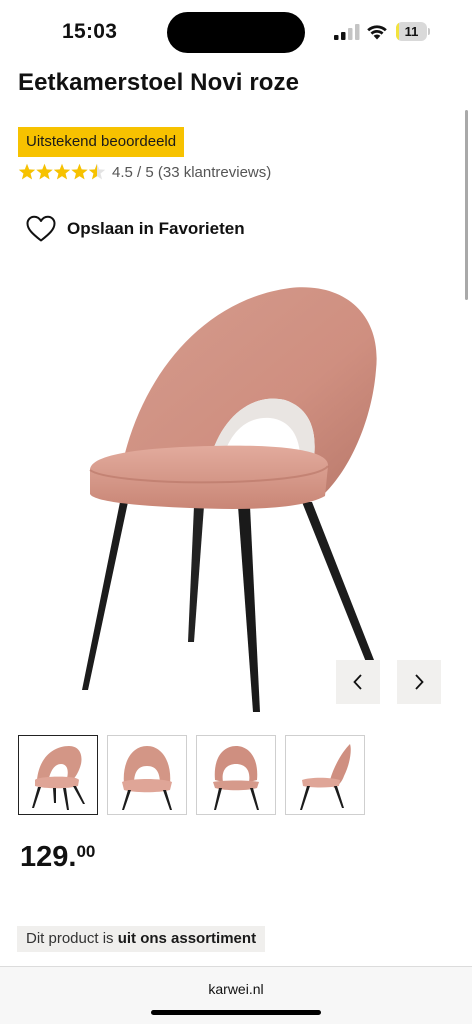 This screenshot has width=472, height=1024. Describe the element at coordinates (48, 857) in the screenshot. I see `price-whole: 129.` at that location.